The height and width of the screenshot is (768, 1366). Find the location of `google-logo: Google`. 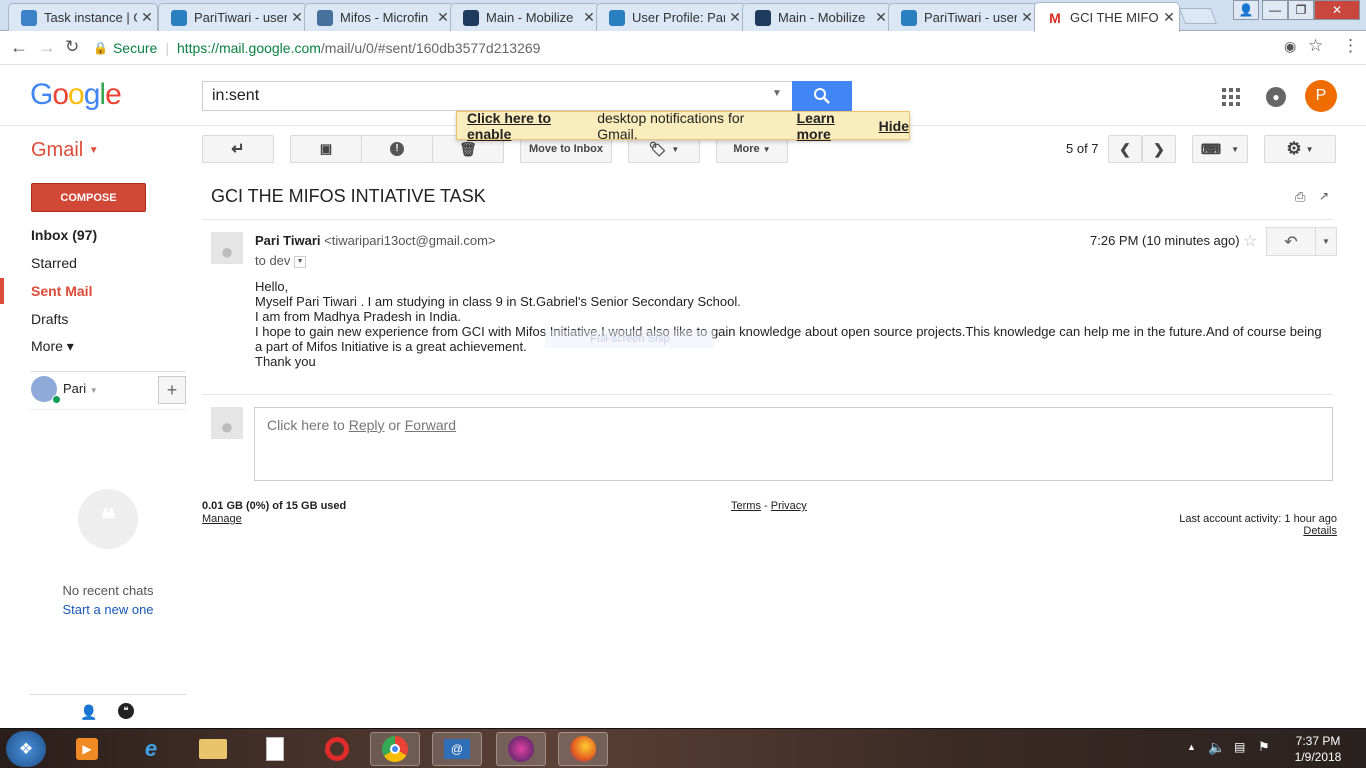

google-logo: Google is located at coordinates (76, 95).